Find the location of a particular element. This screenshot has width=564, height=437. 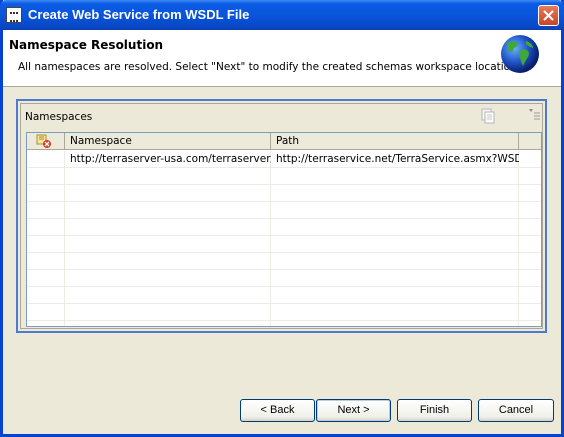

namespace-status-icon is located at coordinates (43, 141).